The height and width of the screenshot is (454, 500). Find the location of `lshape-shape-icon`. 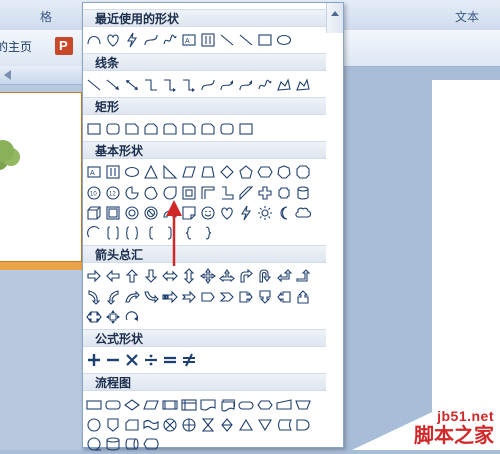

lshape-shape-icon is located at coordinates (227, 193).